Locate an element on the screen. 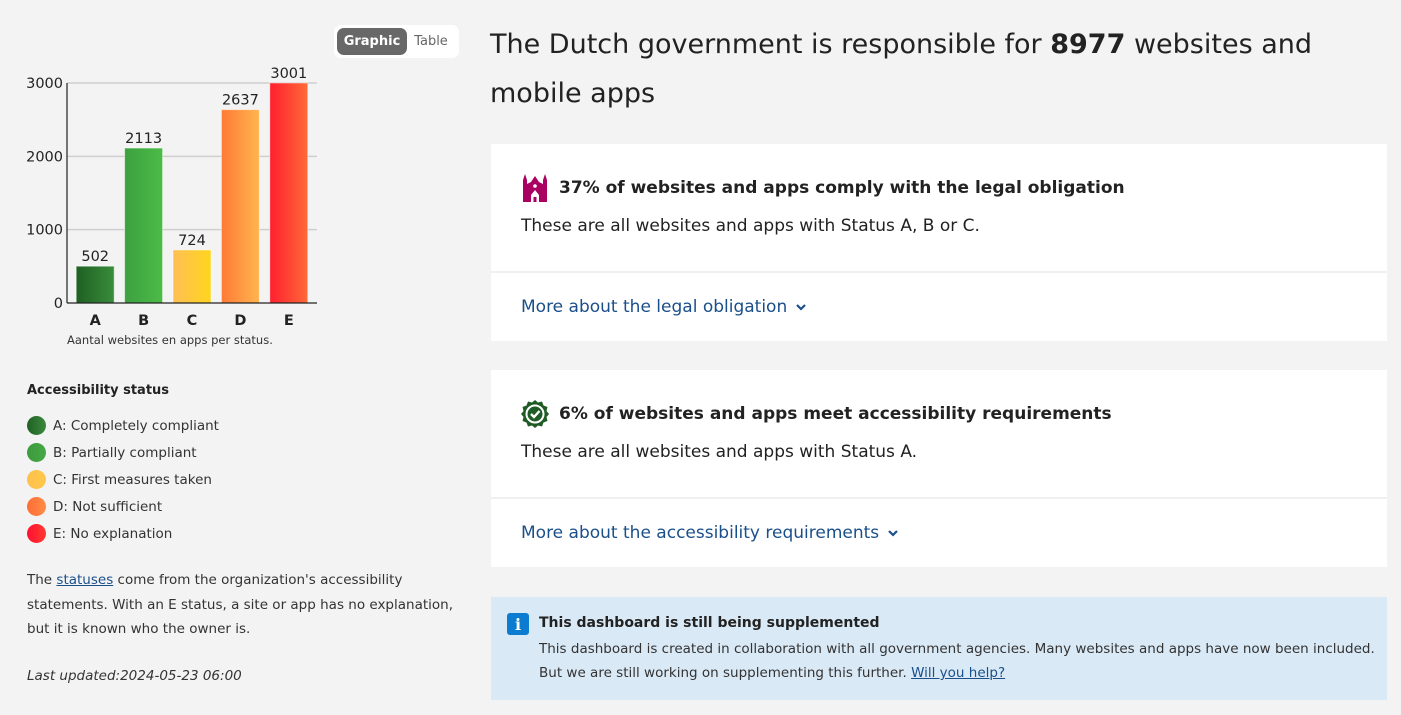  x-tick-label: C is located at coordinates (192, 321).